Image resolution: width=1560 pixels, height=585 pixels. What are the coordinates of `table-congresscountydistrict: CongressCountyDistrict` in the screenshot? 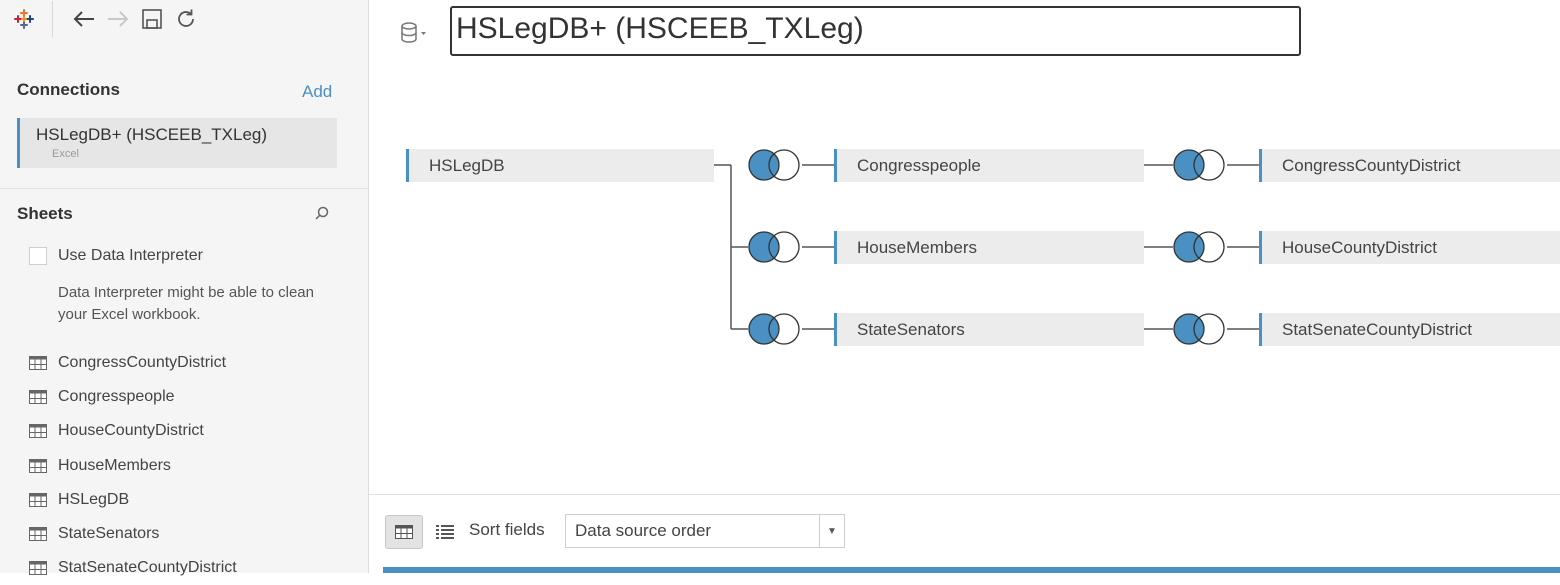 It's located at (1409, 165).